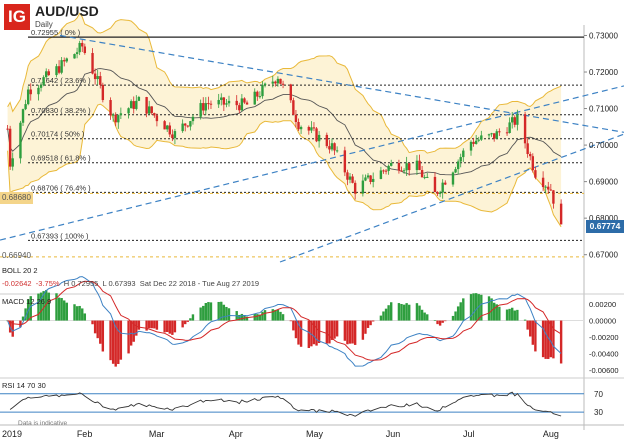 The width and height of the screenshot is (624, 444). What do you see at coordinates (469, 434) in the screenshot?
I see `time-axis-label: Jul` at bounding box center [469, 434].